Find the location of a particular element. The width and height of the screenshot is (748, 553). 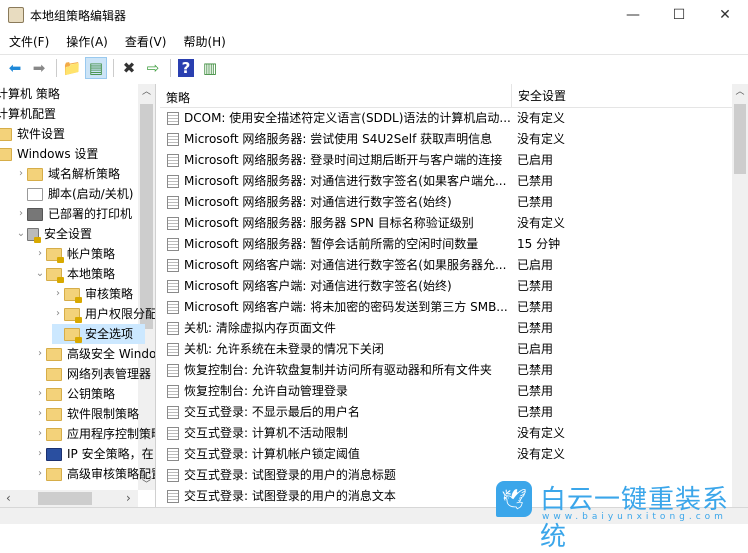

tree-item-label: 软件限制策略 is located at coordinates (103, 414).